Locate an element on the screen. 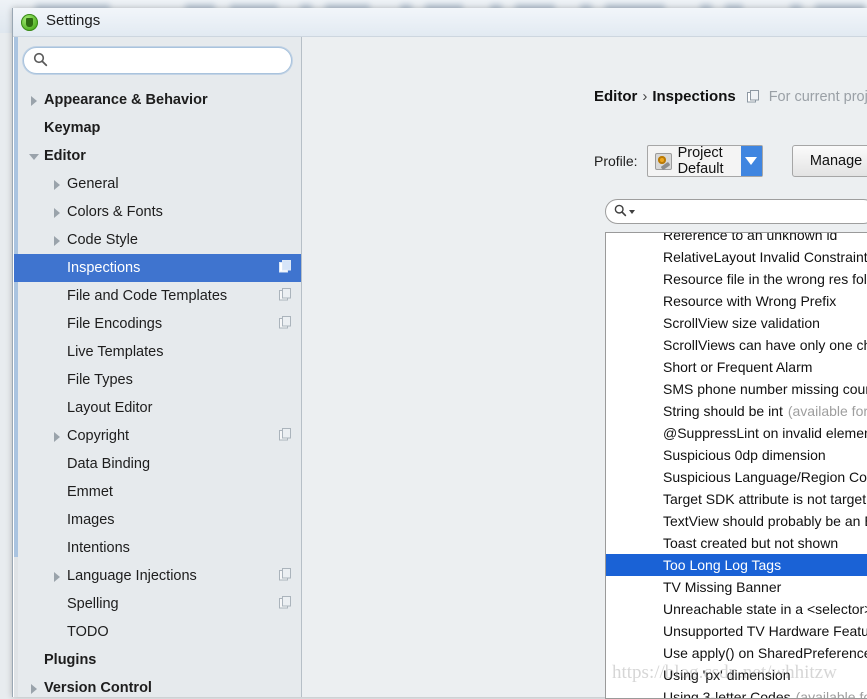 This screenshot has width=867, height=699. sidebar-item-file-and-code-templates: File and Code Templates is located at coordinates (157, 296).